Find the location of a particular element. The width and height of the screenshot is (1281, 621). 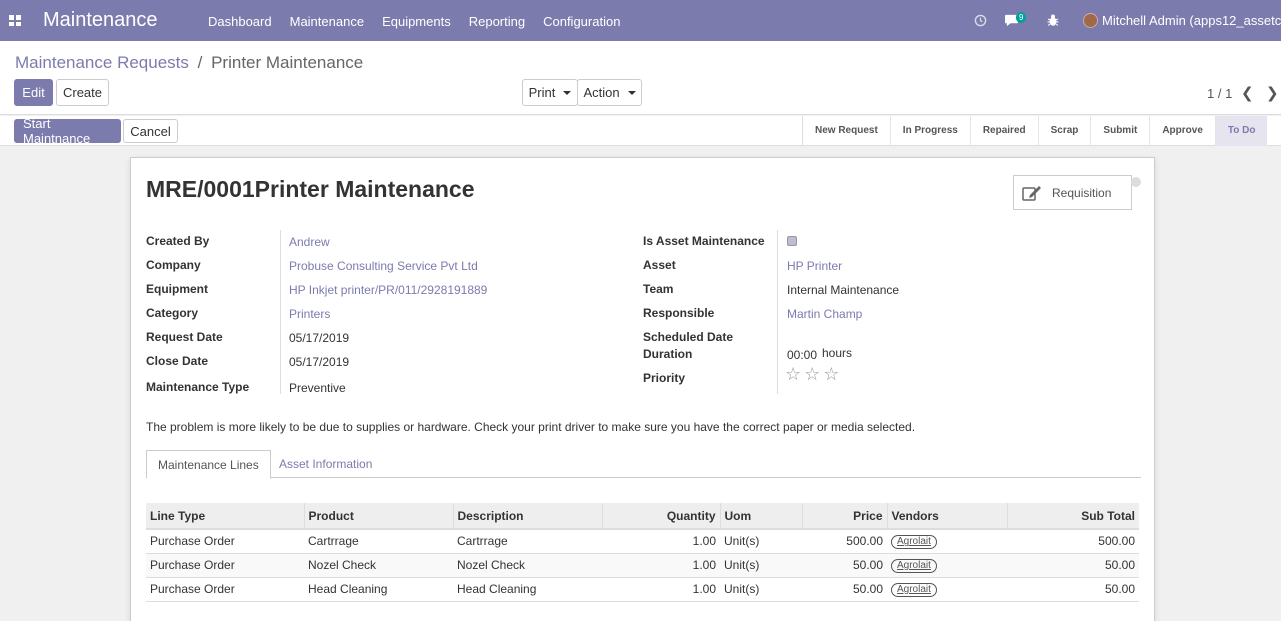

price-cell: 500.00 is located at coordinates (844, 541).